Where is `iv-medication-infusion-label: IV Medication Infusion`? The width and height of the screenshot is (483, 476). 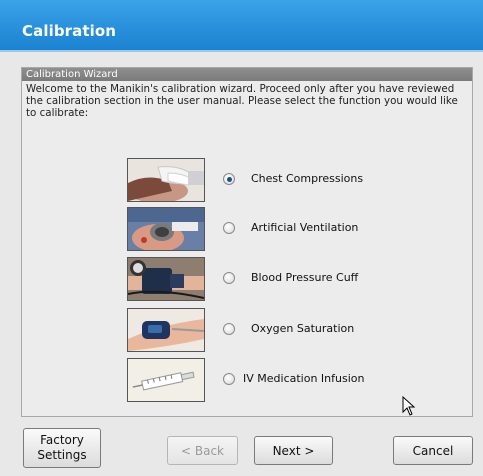
iv-medication-infusion-label: IV Medication Infusion is located at coordinates (303, 378).